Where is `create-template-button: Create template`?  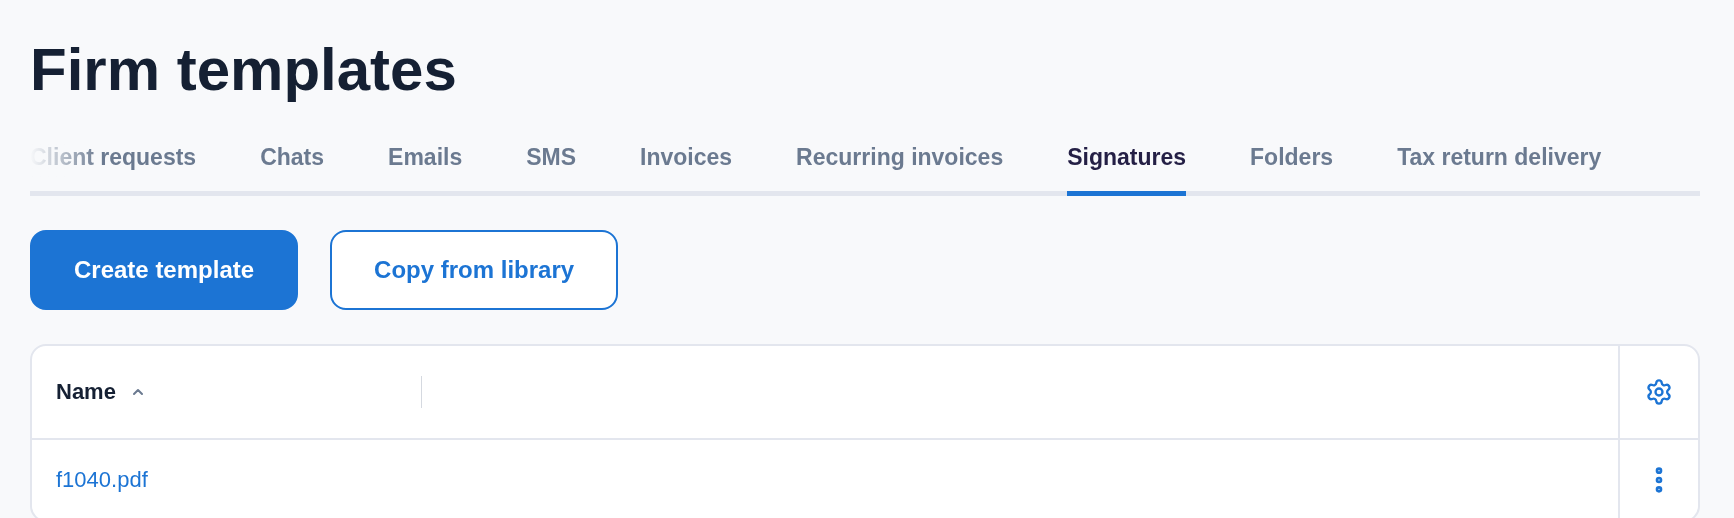
create-template-button: Create template is located at coordinates (164, 269).